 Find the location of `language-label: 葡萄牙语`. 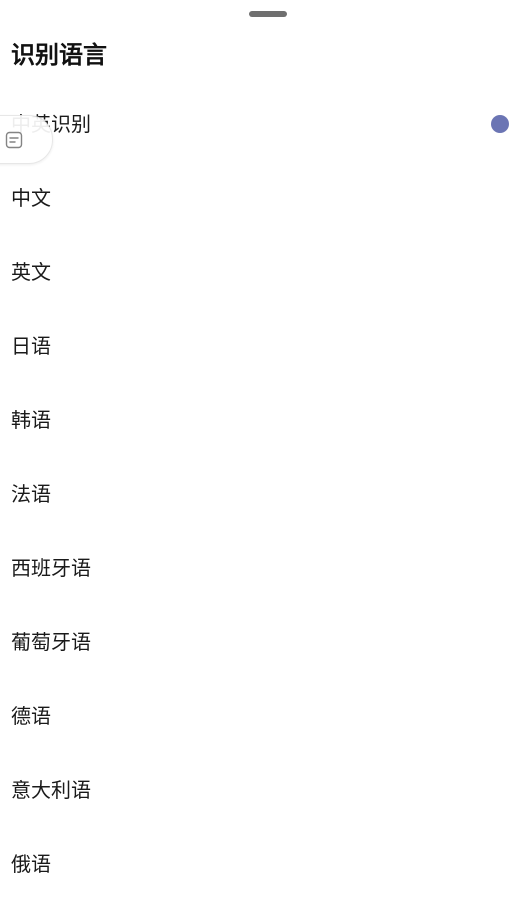

language-label: 葡萄牙语 is located at coordinates (51, 642).